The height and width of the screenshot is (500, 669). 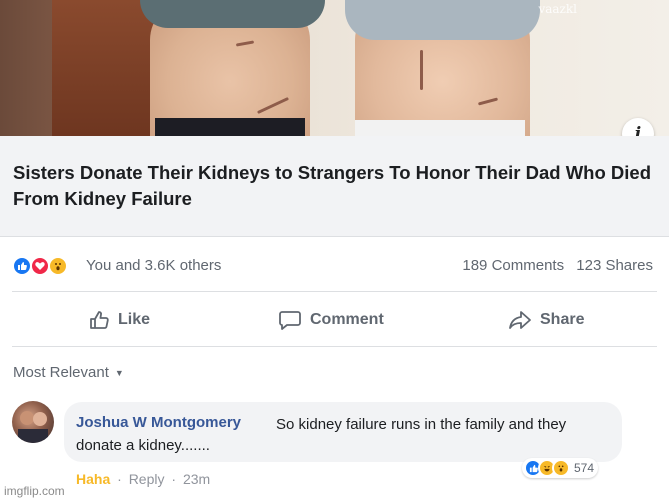 I want to click on photo-shirt-left, so click(x=232, y=14).